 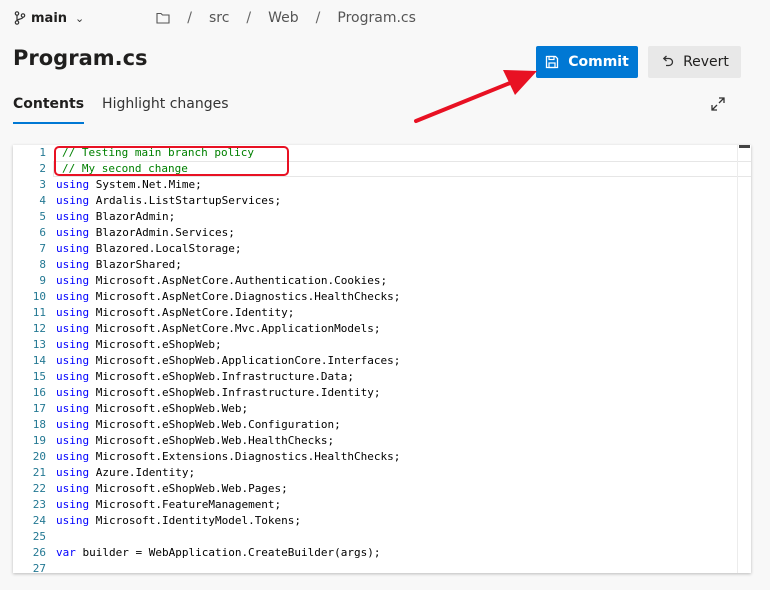 I want to click on line-number: 26, so click(x=39, y=552).